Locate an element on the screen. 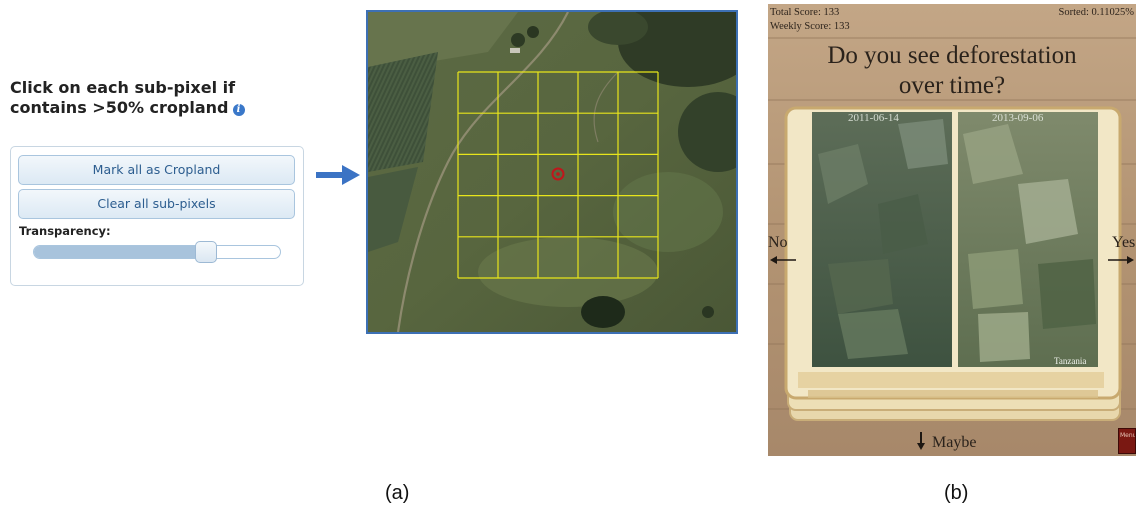 The height and width of the screenshot is (521, 1136). center-pixel-dot is located at coordinates (558, 174).